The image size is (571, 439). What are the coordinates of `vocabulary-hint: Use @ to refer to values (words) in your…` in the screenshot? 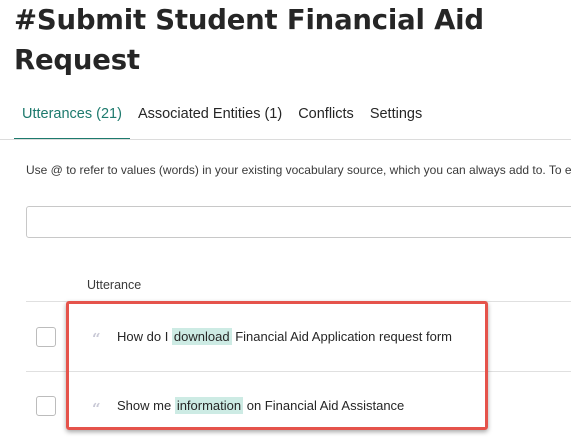 It's located at (298, 170).